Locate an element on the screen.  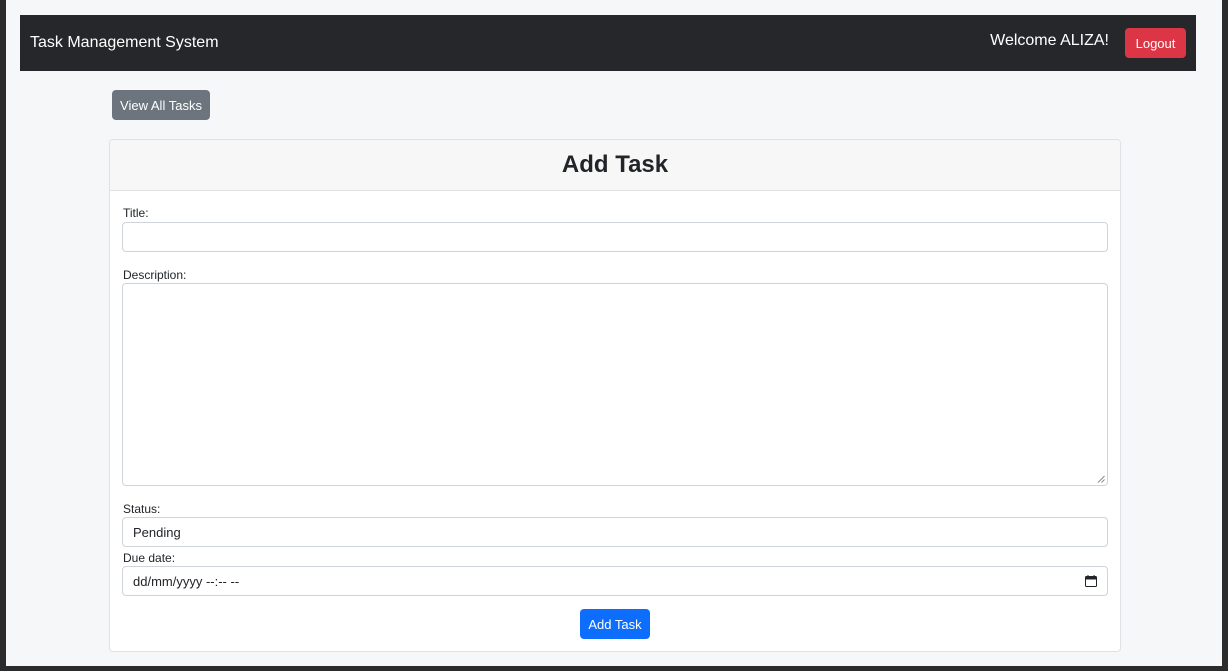
add-task-button: Add Task is located at coordinates (615, 624).